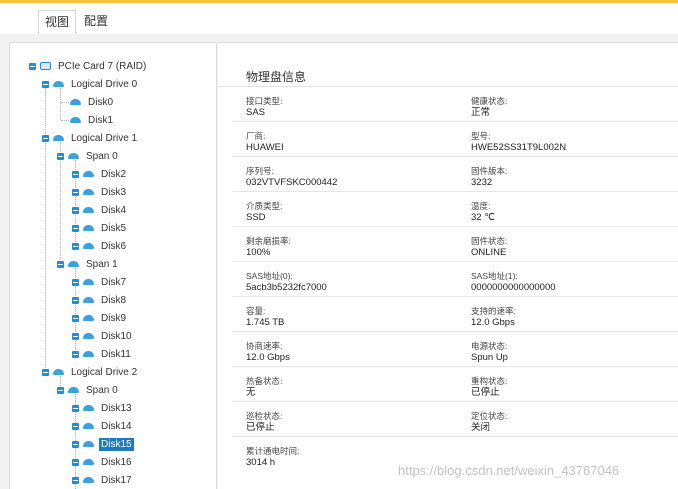 The height and width of the screenshot is (489, 678). I want to click on tree-node-disk16: Disk16, so click(103, 462).